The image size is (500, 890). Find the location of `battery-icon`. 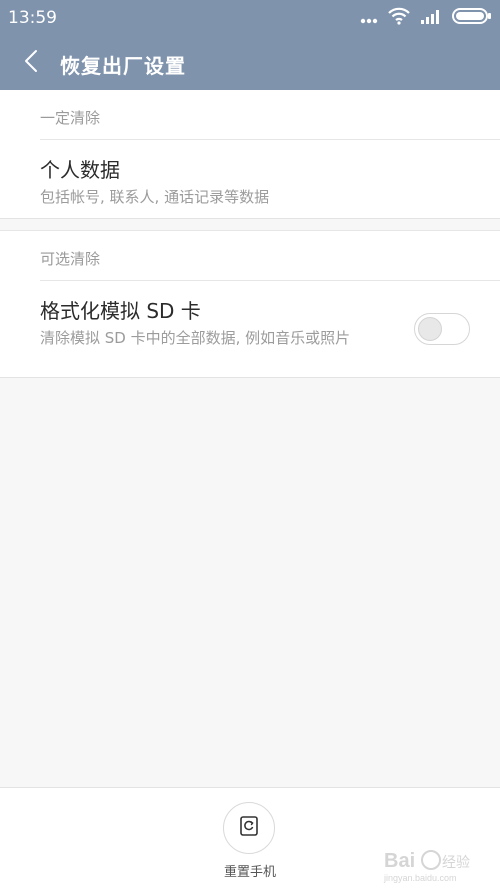

battery-icon is located at coordinates (472, 18).